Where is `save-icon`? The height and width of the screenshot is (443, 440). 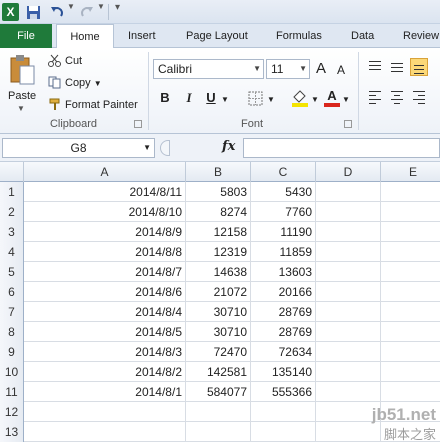 save-icon is located at coordinates (33, 12).